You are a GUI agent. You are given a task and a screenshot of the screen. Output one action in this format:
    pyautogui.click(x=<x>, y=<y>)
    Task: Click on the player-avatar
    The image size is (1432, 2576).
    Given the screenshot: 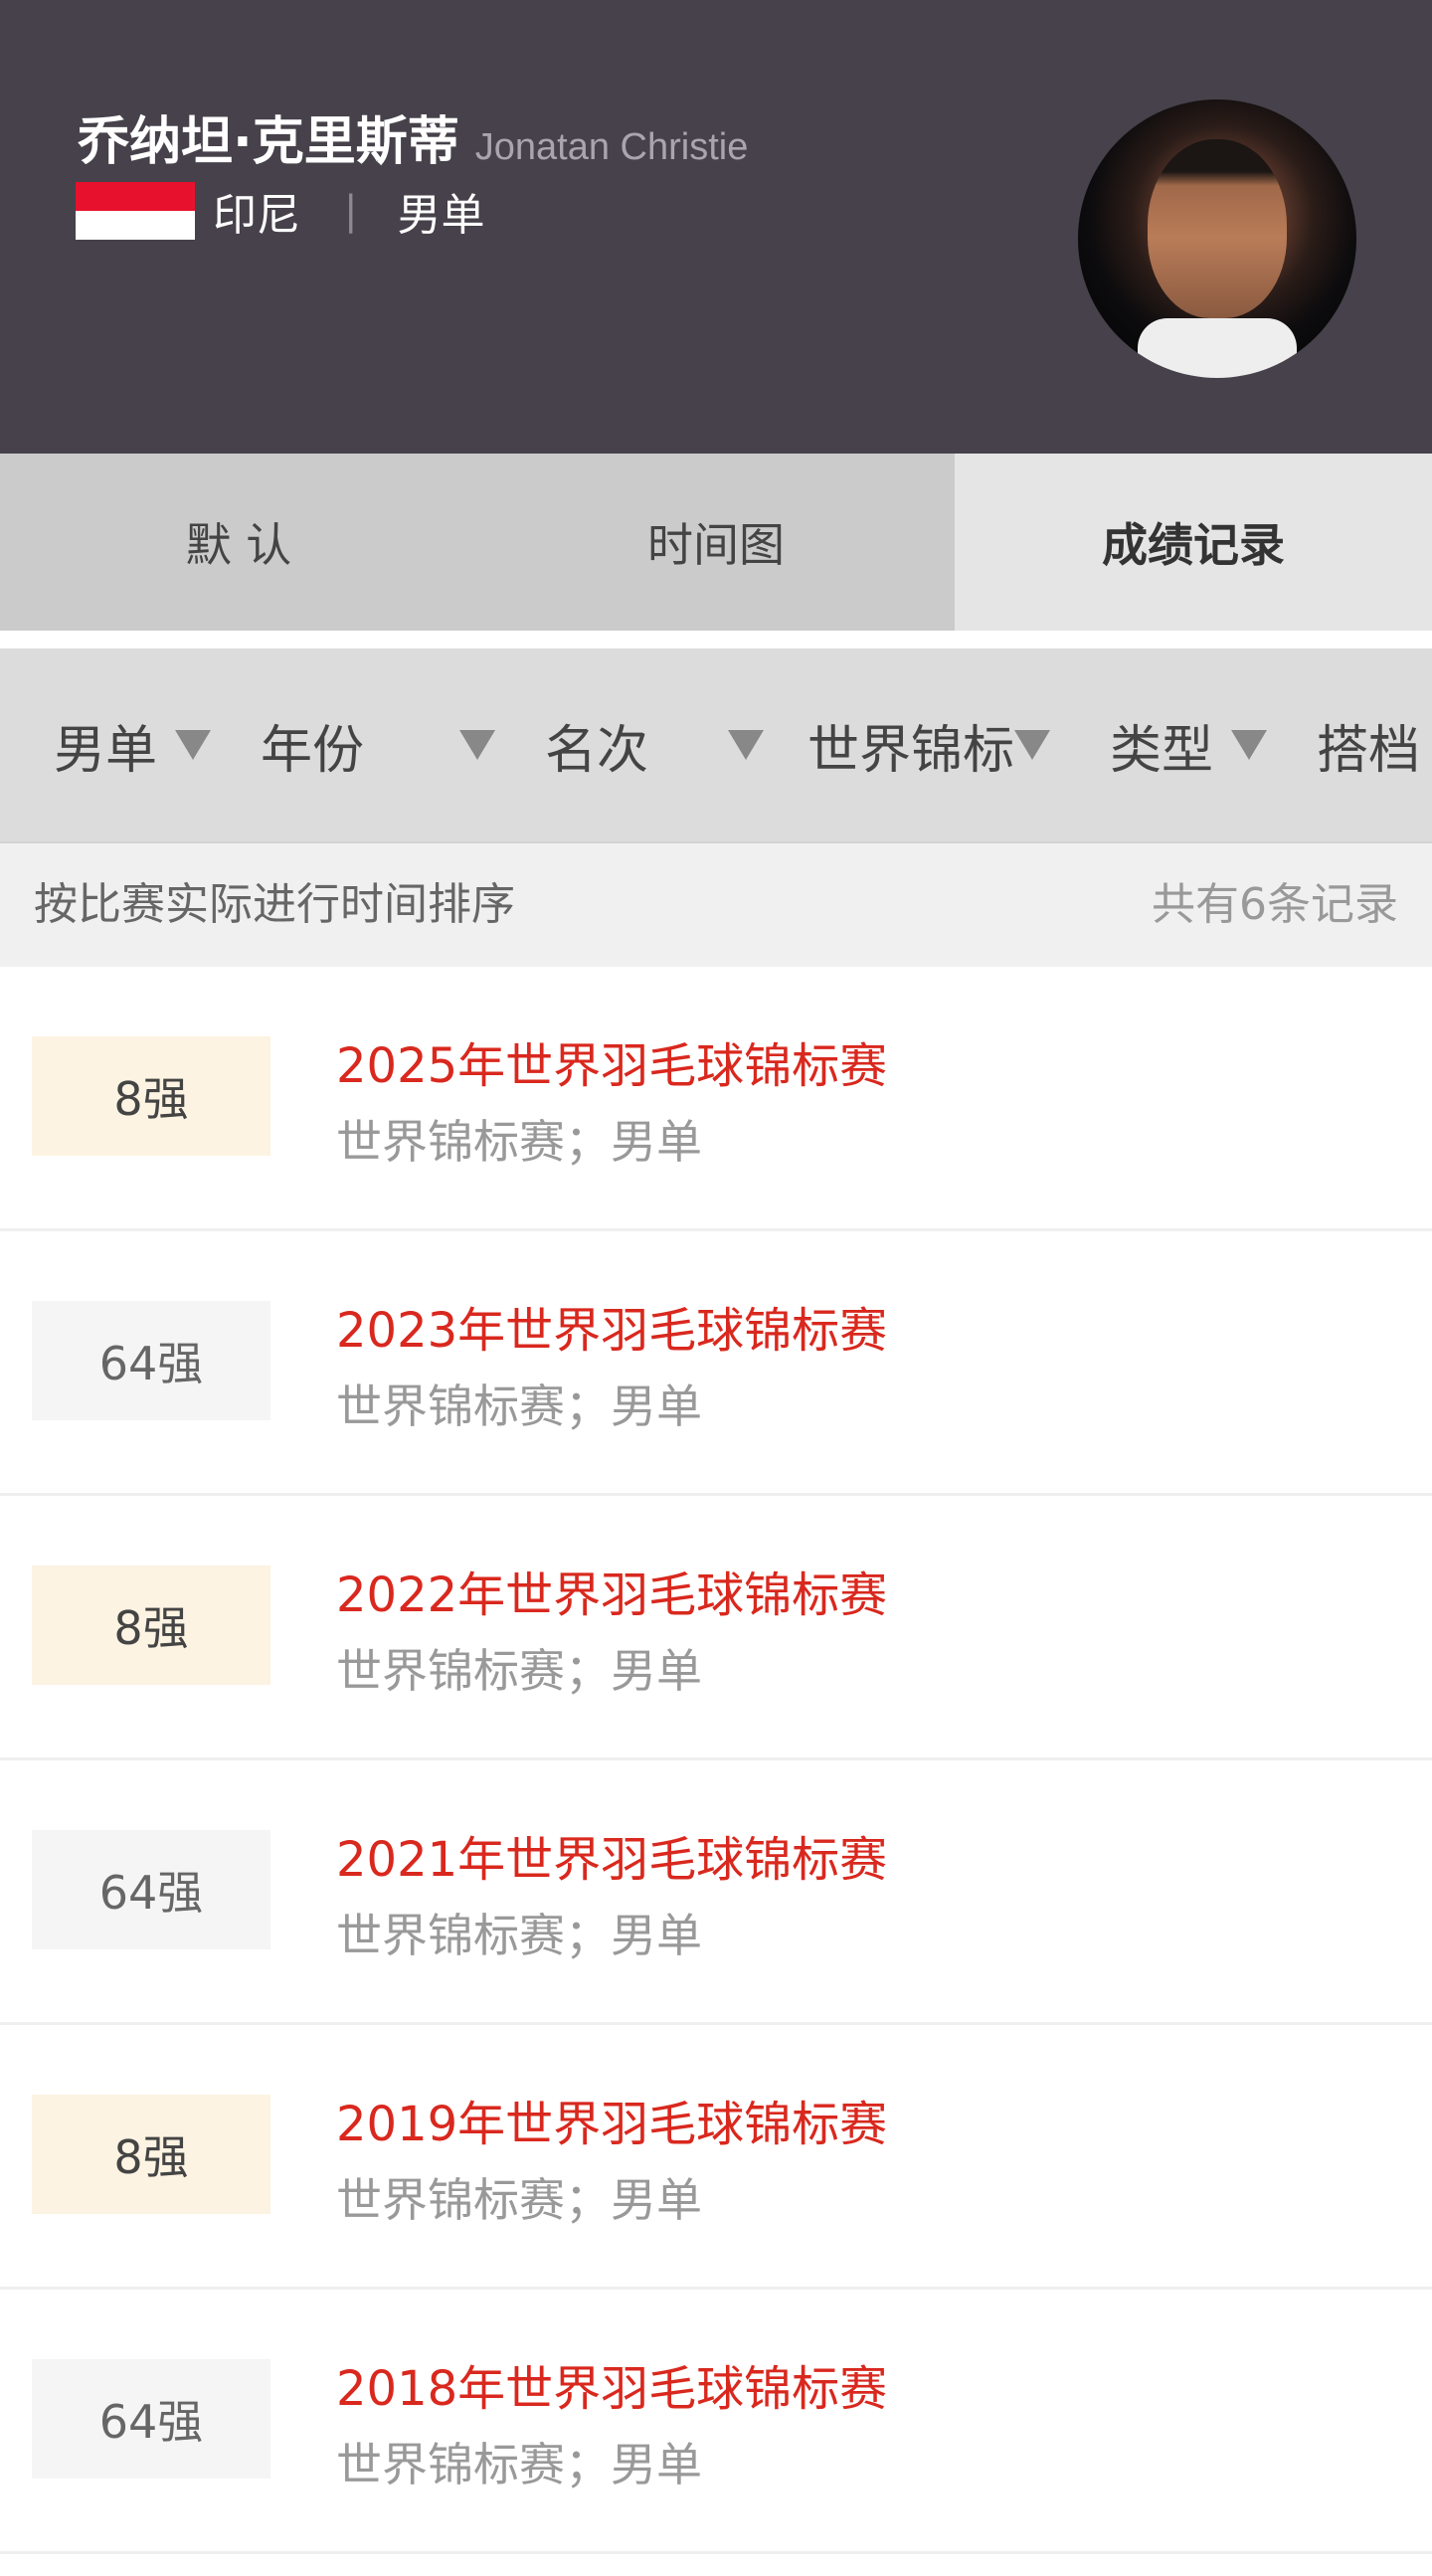 What is the action you would take?
    pyautogui.click(x=1217, y=238)
    